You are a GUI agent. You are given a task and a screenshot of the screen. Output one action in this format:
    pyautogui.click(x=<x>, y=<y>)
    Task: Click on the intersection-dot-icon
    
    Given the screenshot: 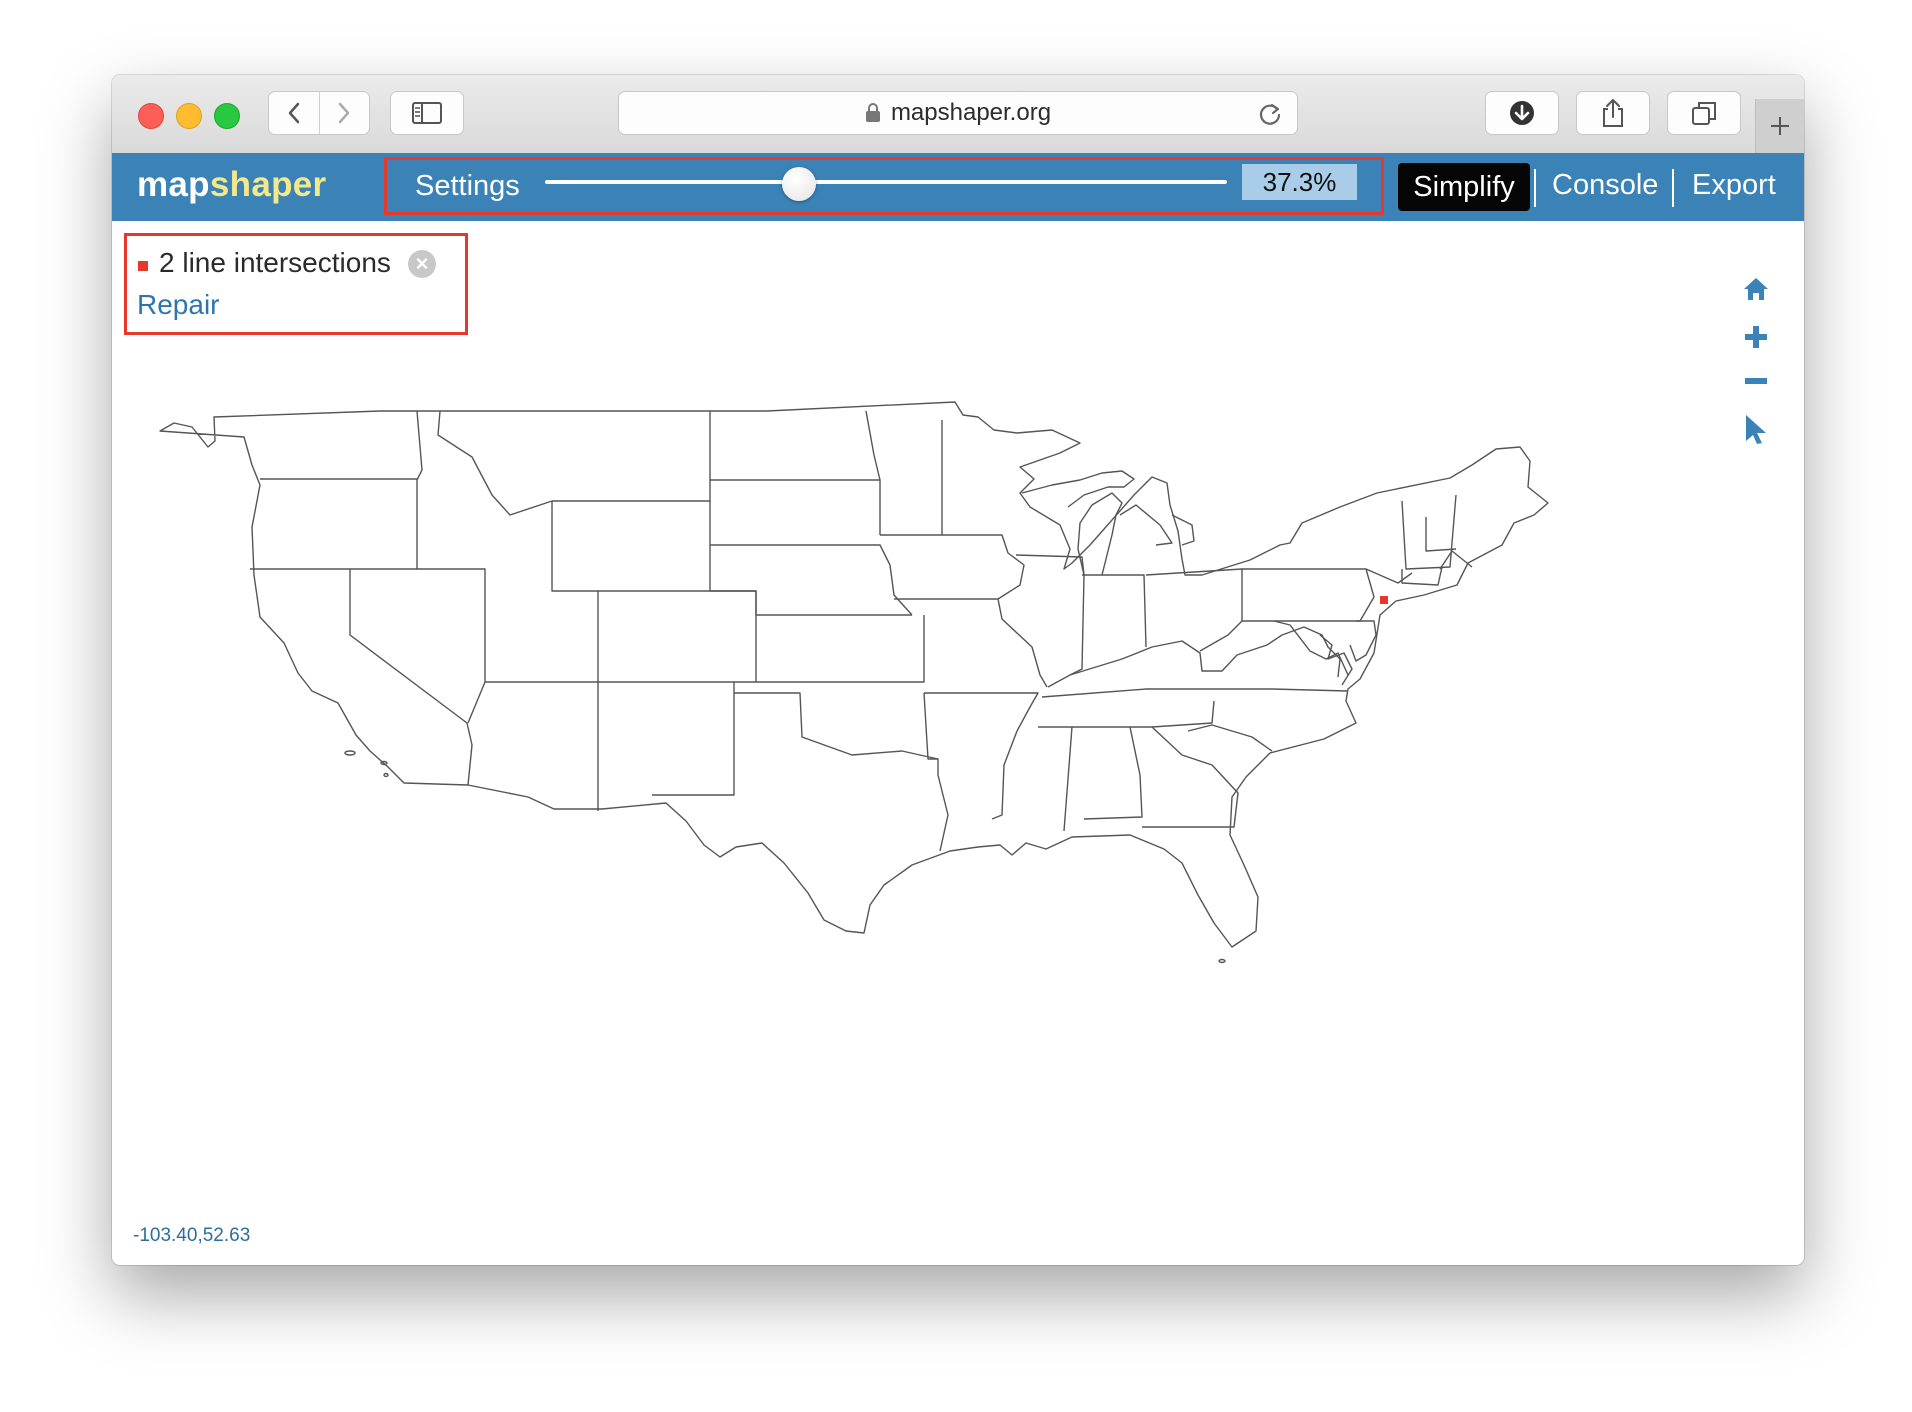 What is the action you would take?
    pyautogui.click(x=143, y=266)
    